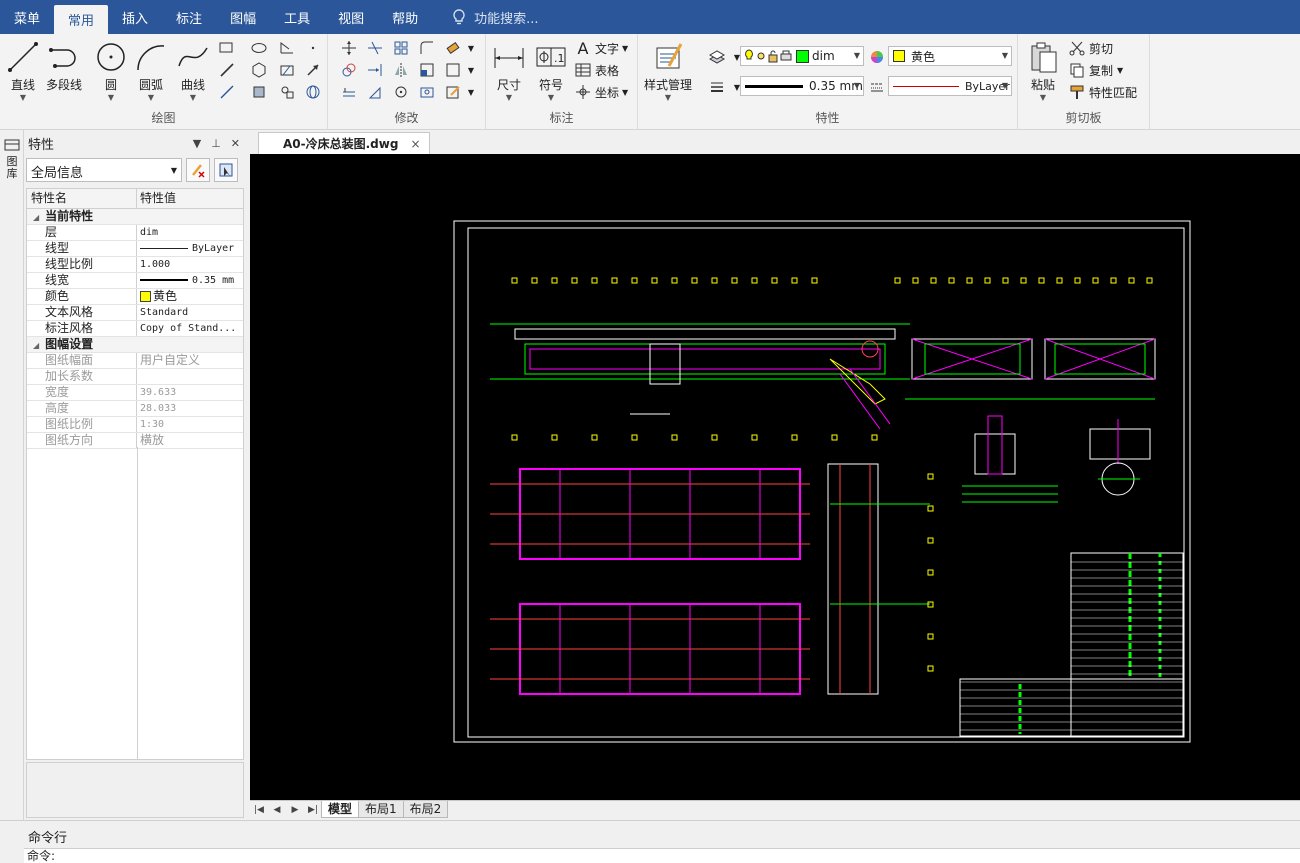 The width and height of the screenshot is (1300, 863). I want to click on panel-dropdown-icon: ▼, so click(197, 143).